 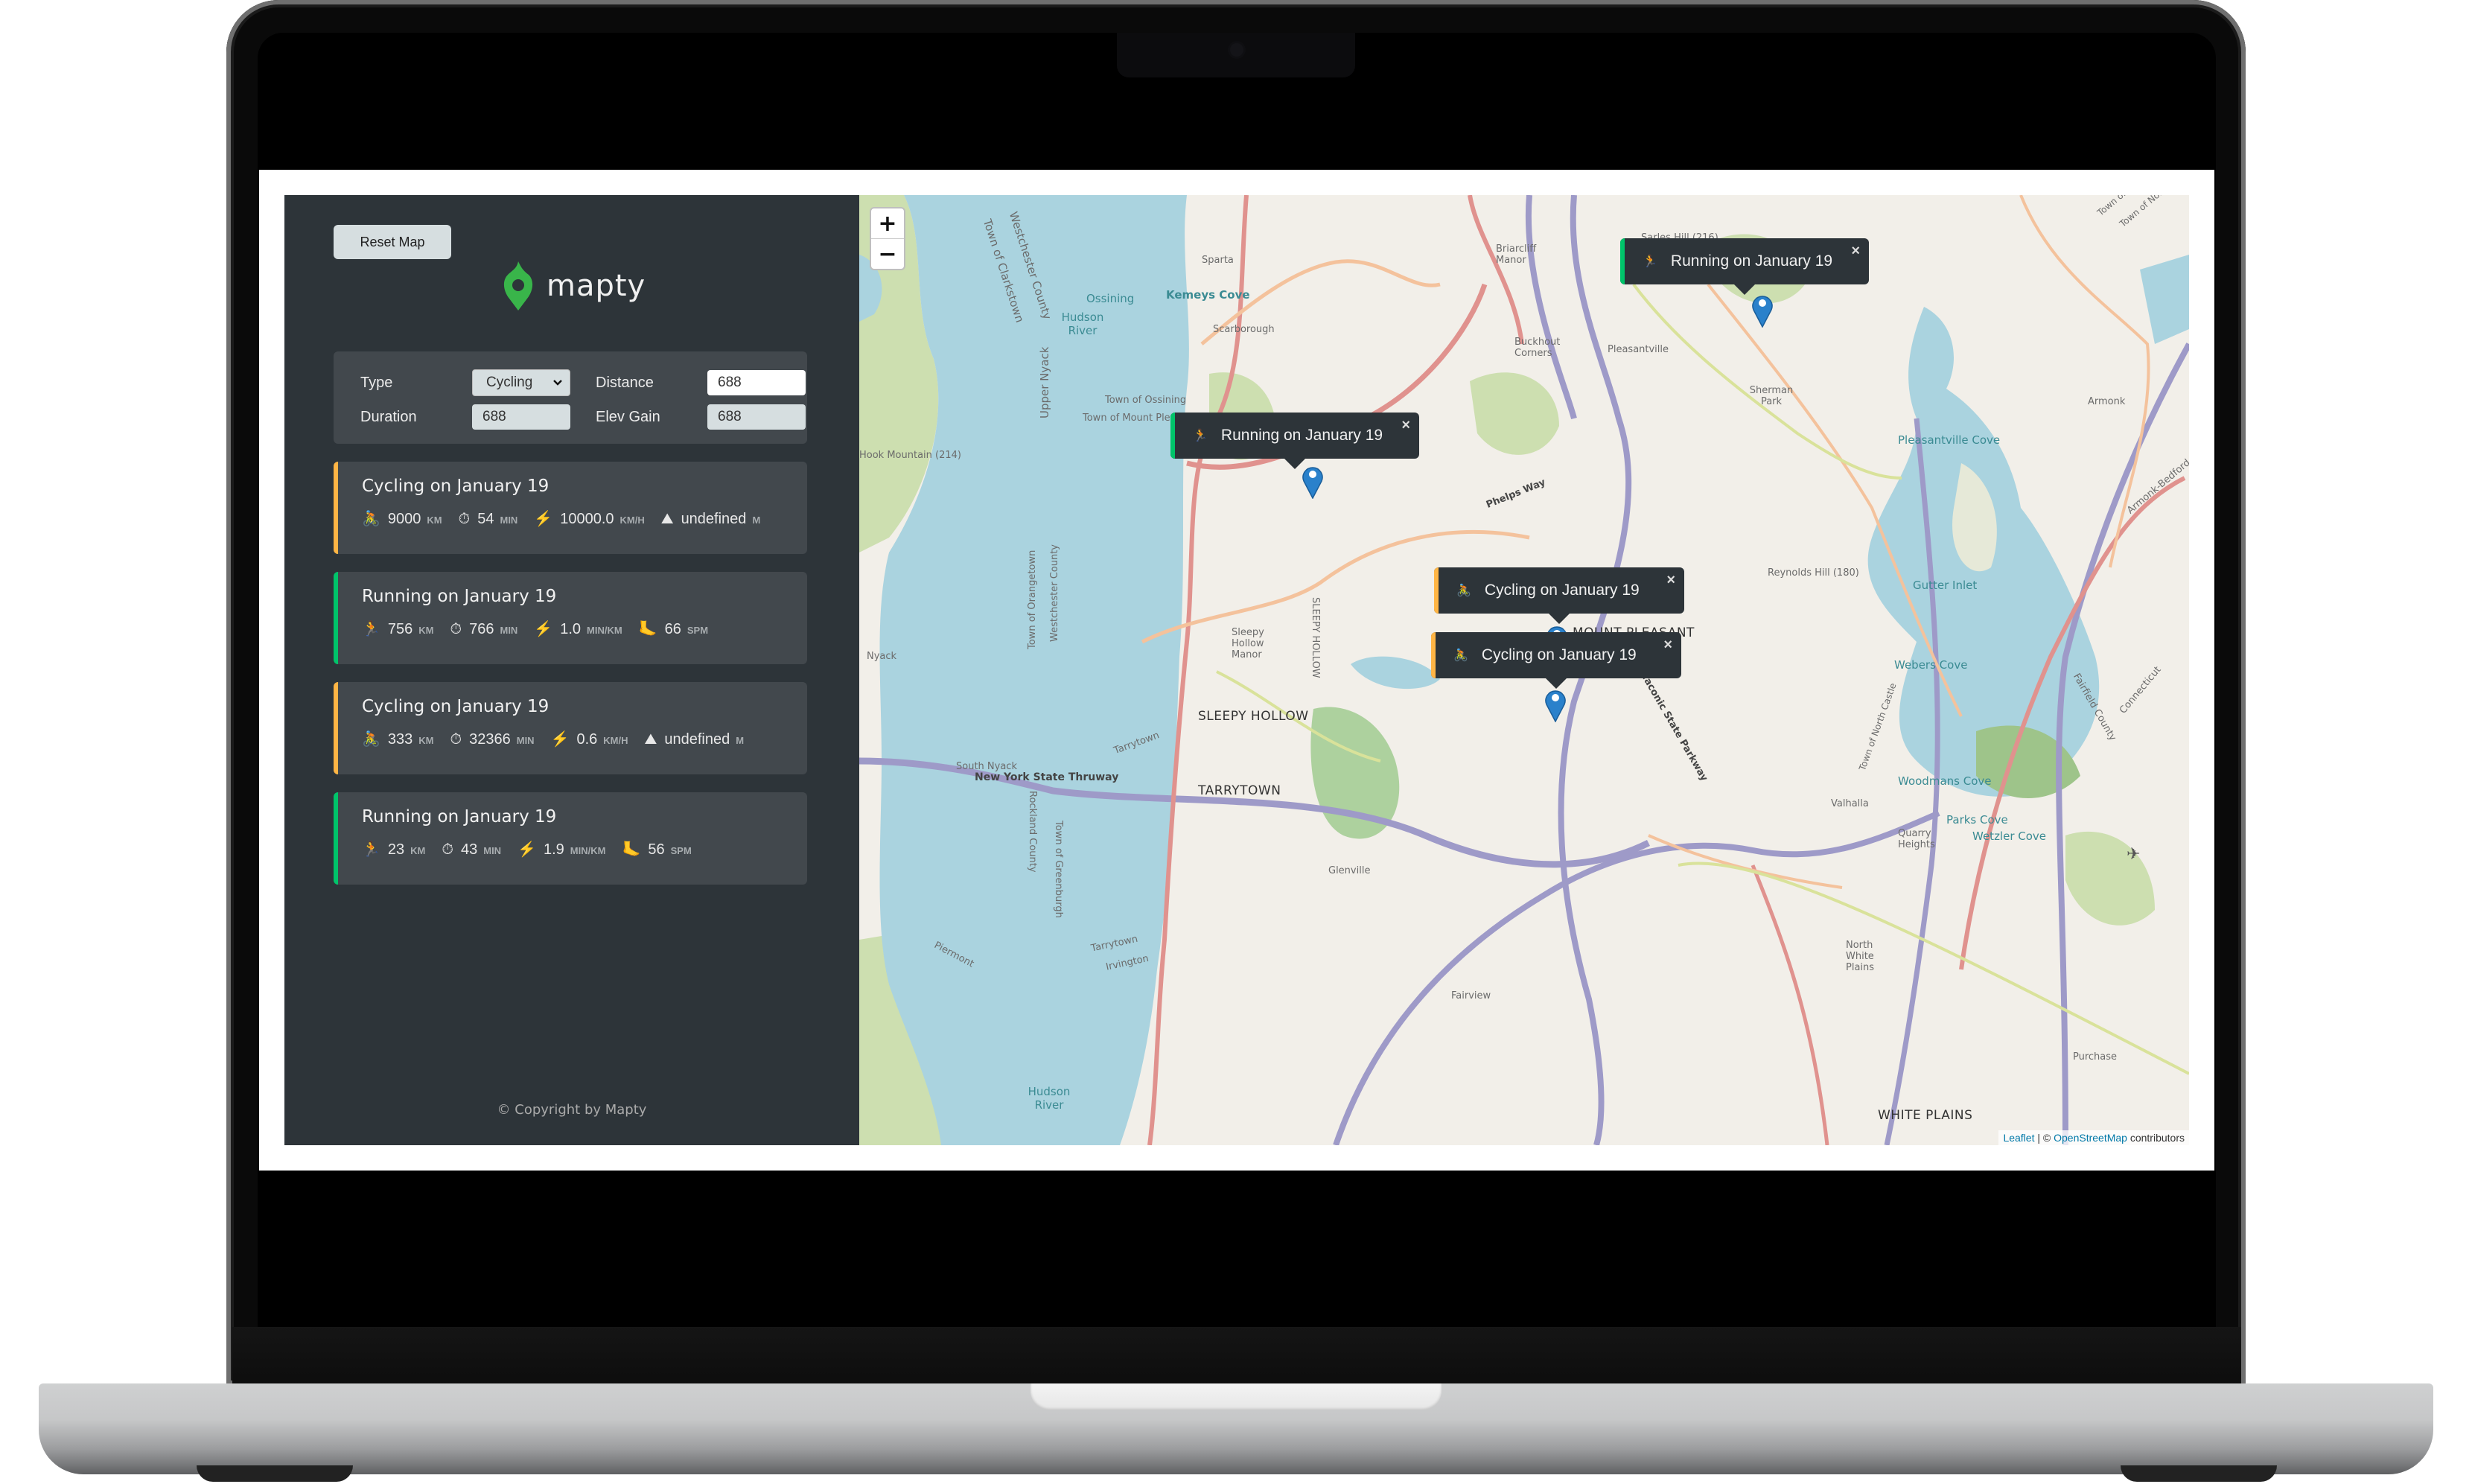 What do you see at coordinates (1562, 590) in the screenshot?
I see `popup-text: Cycling on January 19` at bounding box center [1562, 590].